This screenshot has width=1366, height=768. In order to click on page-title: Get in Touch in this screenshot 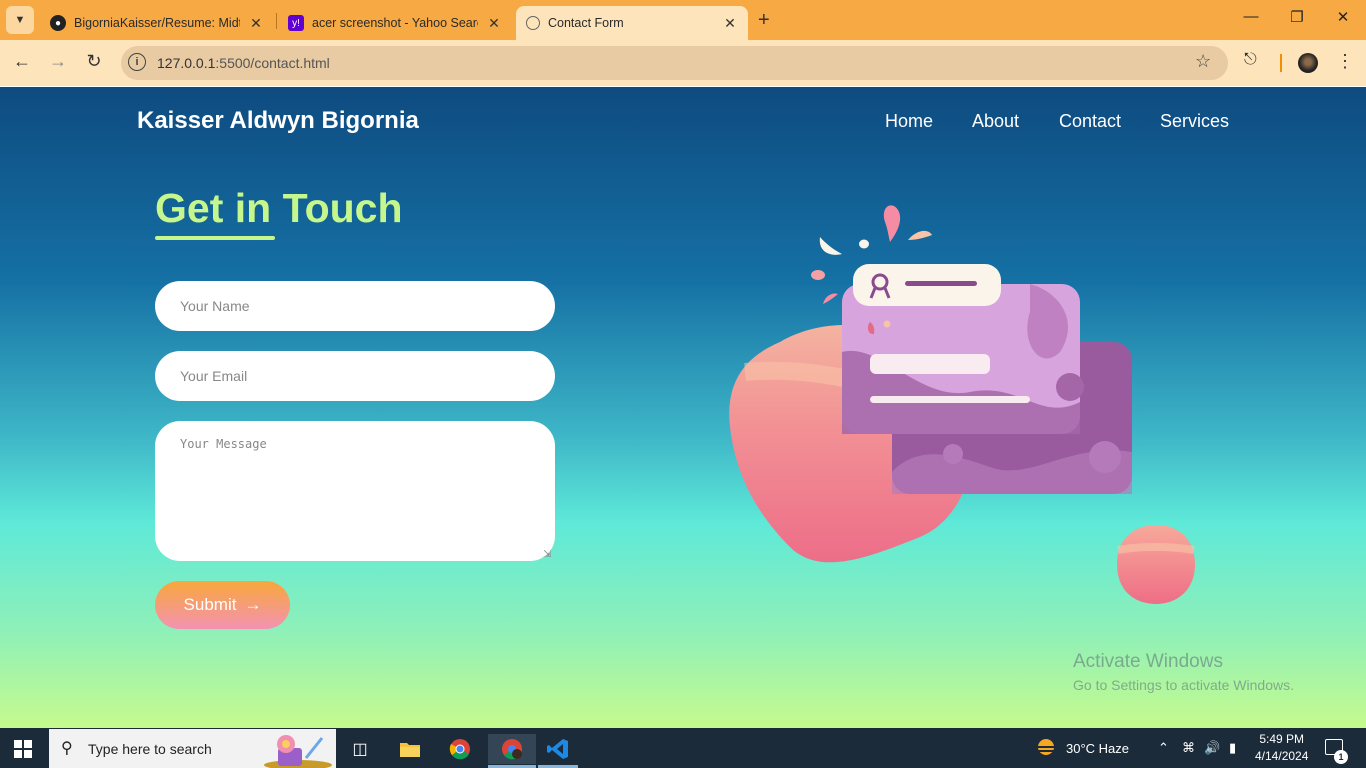, I will do `click(279, 208)`.